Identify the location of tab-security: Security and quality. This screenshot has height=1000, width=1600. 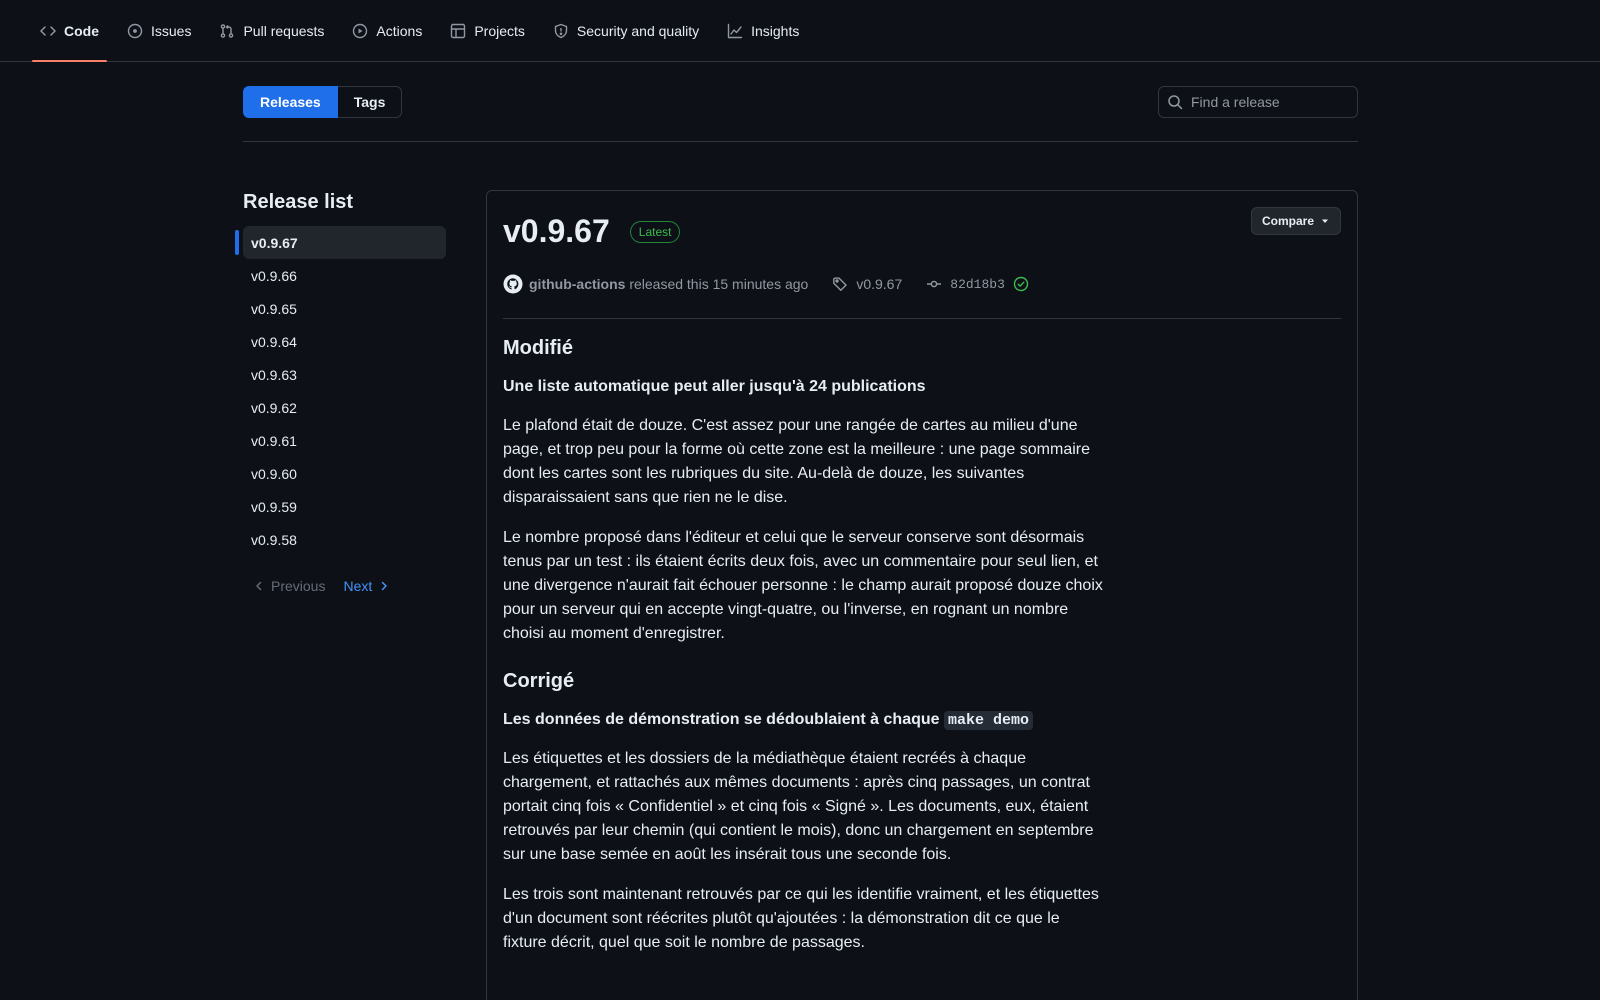
(626, 30).